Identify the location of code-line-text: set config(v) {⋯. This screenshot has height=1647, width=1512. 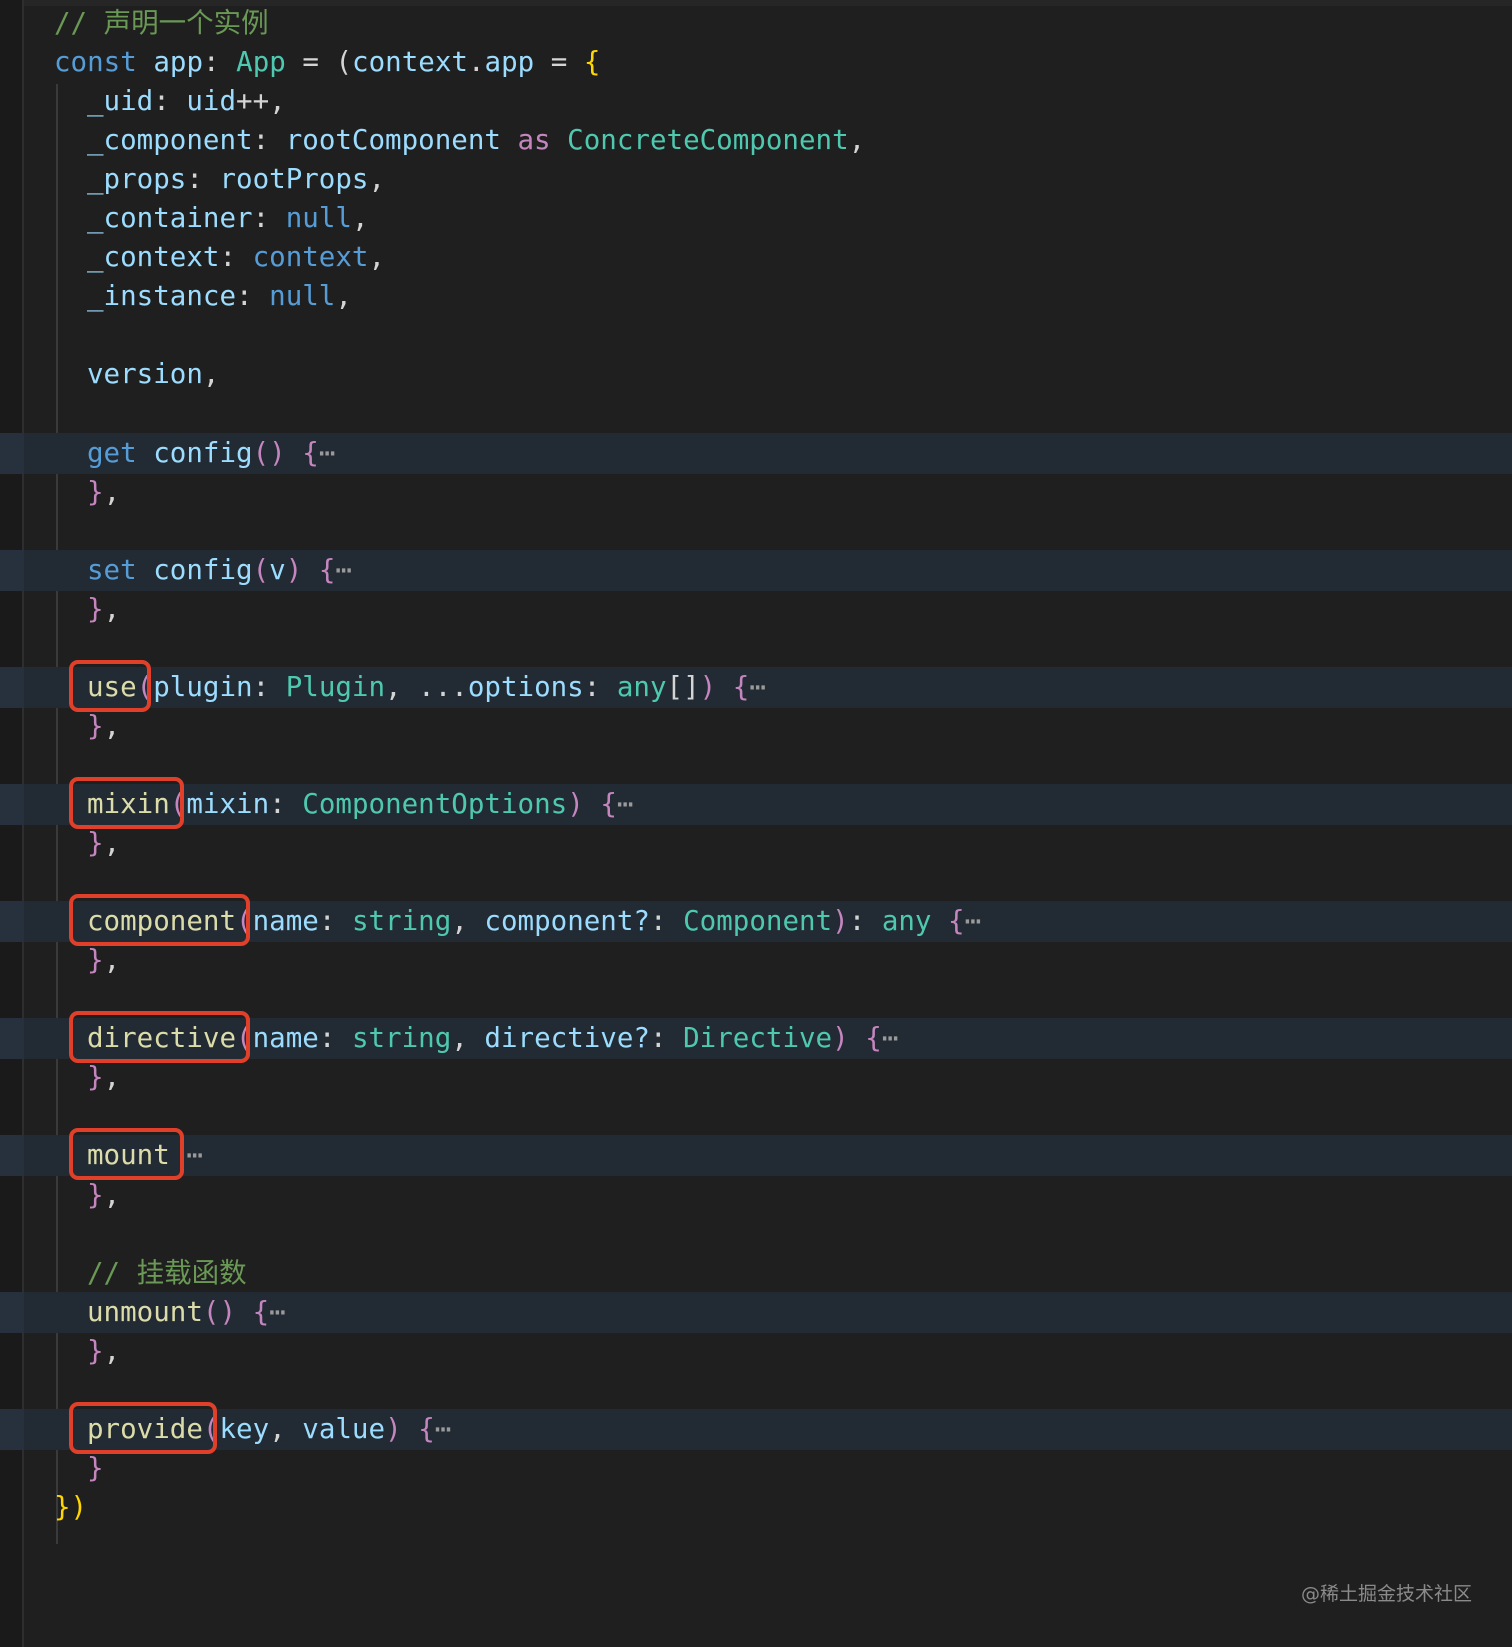
(219, 570).